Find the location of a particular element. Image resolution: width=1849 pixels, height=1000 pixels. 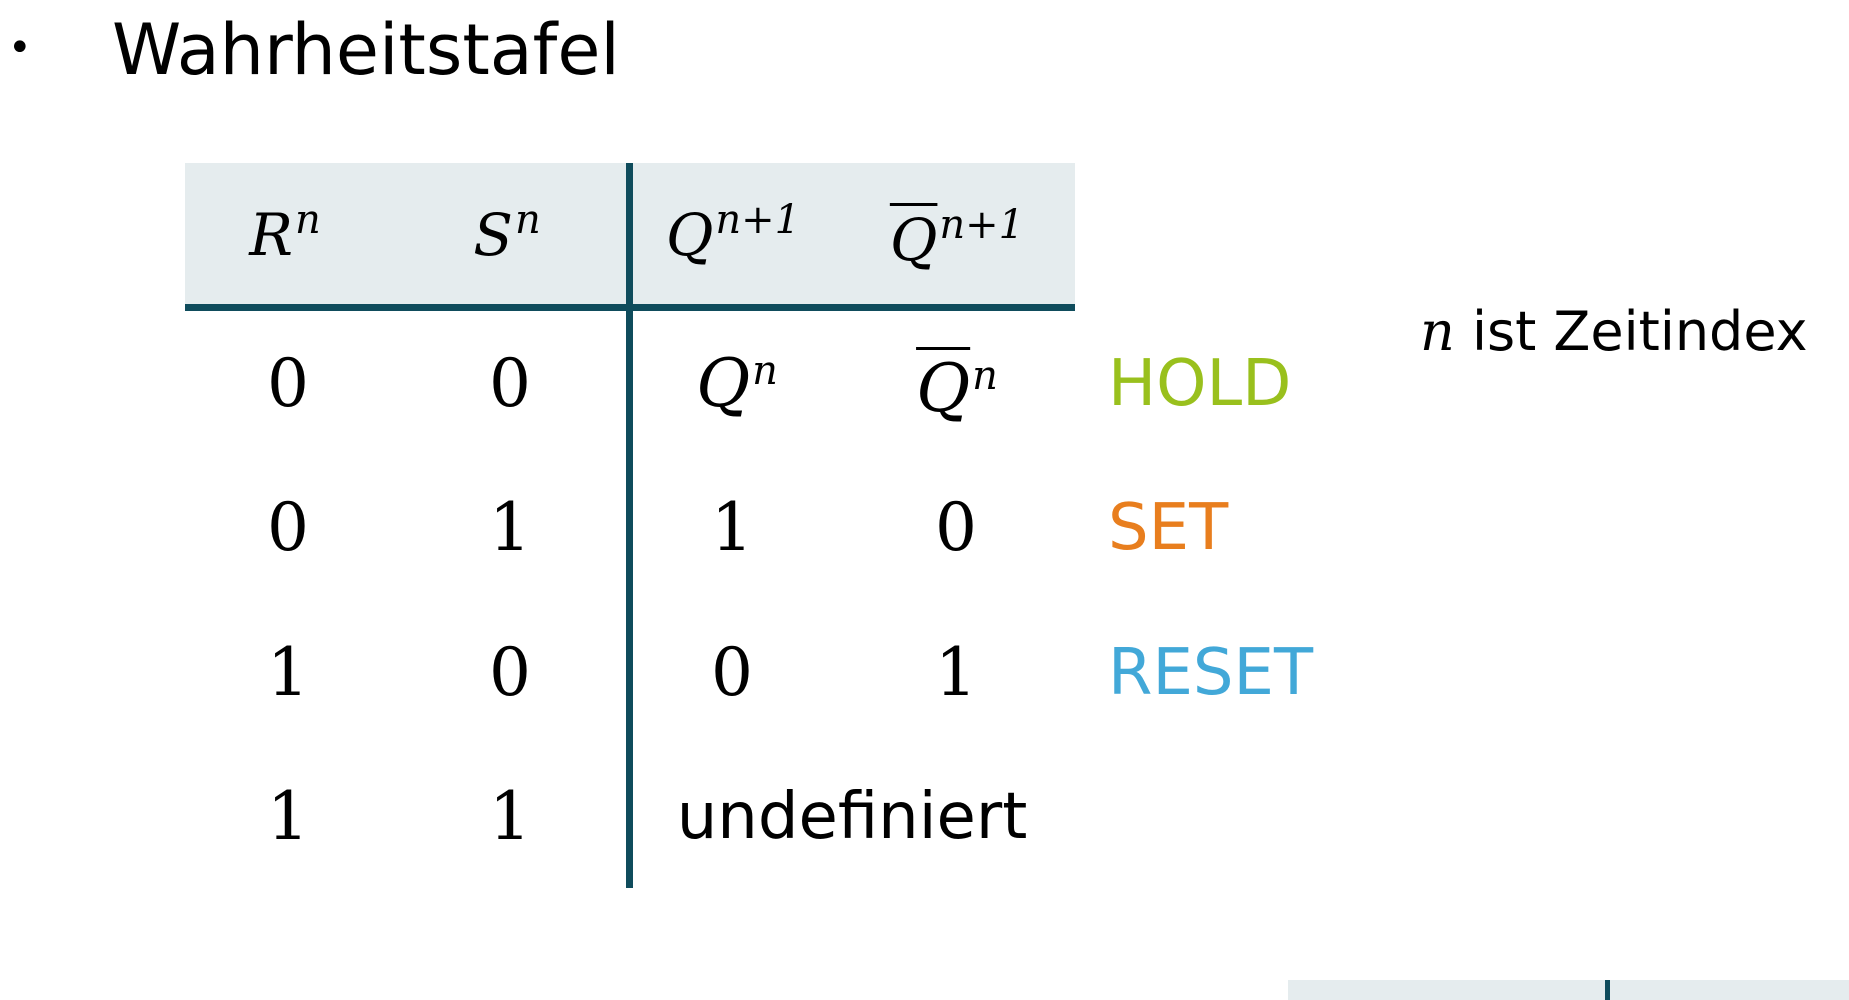

time-index-note: n ist Zeitindex is located at coordinates (1614, 332).